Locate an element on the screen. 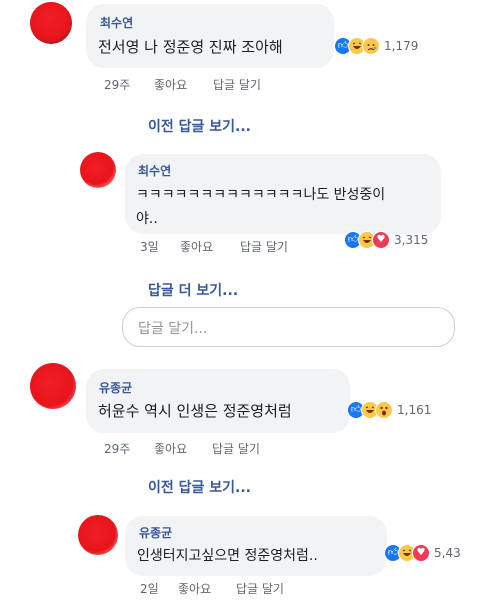 The image size is (489, 600). reaction-count: 5,43 is located at coordinates (447, 553).